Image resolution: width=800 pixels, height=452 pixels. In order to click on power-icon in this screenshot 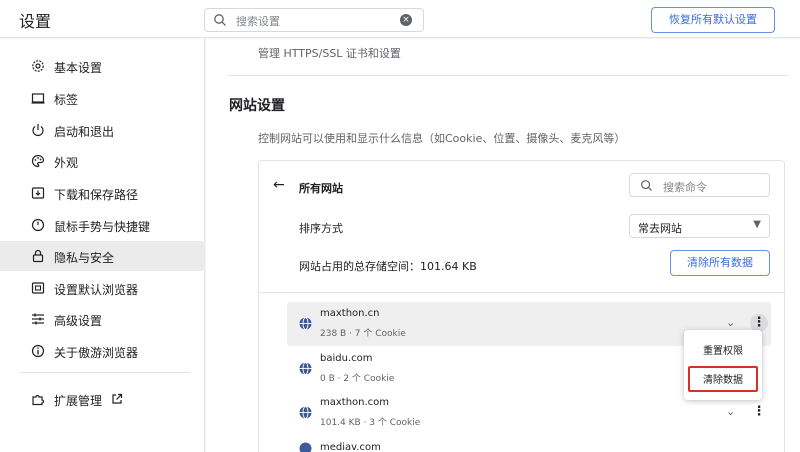, I will do `click(38, 130)`.